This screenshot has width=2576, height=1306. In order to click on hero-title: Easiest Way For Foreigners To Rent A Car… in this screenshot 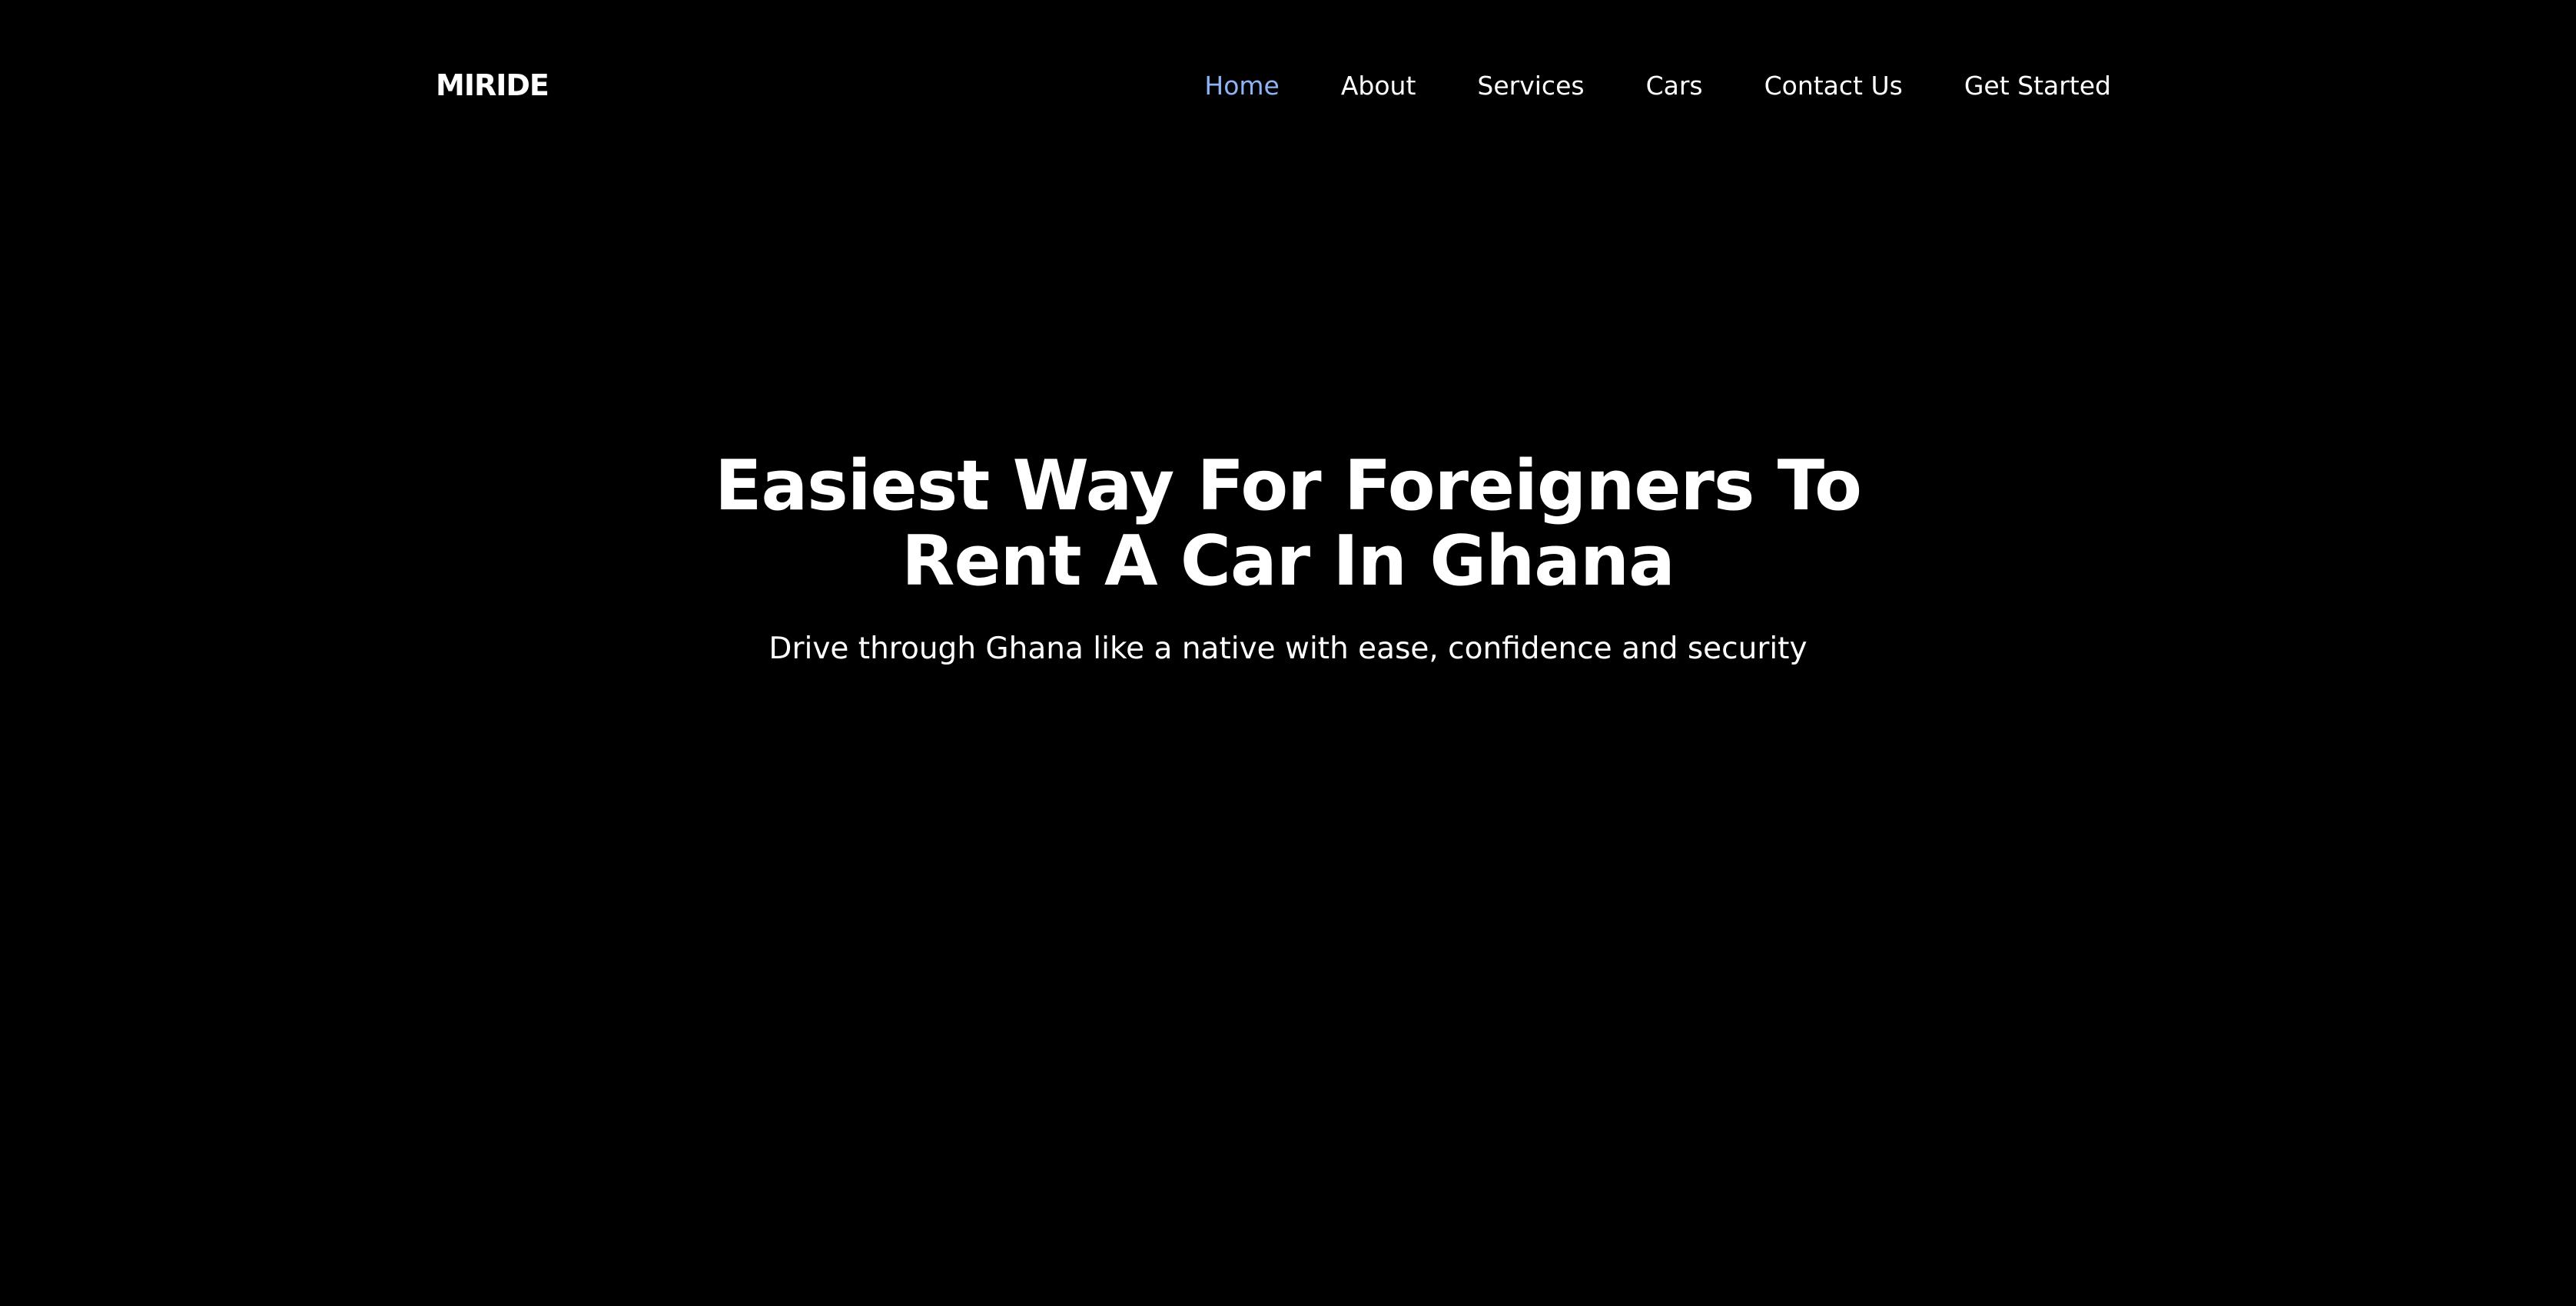, I will do `click(1288, 524)`.